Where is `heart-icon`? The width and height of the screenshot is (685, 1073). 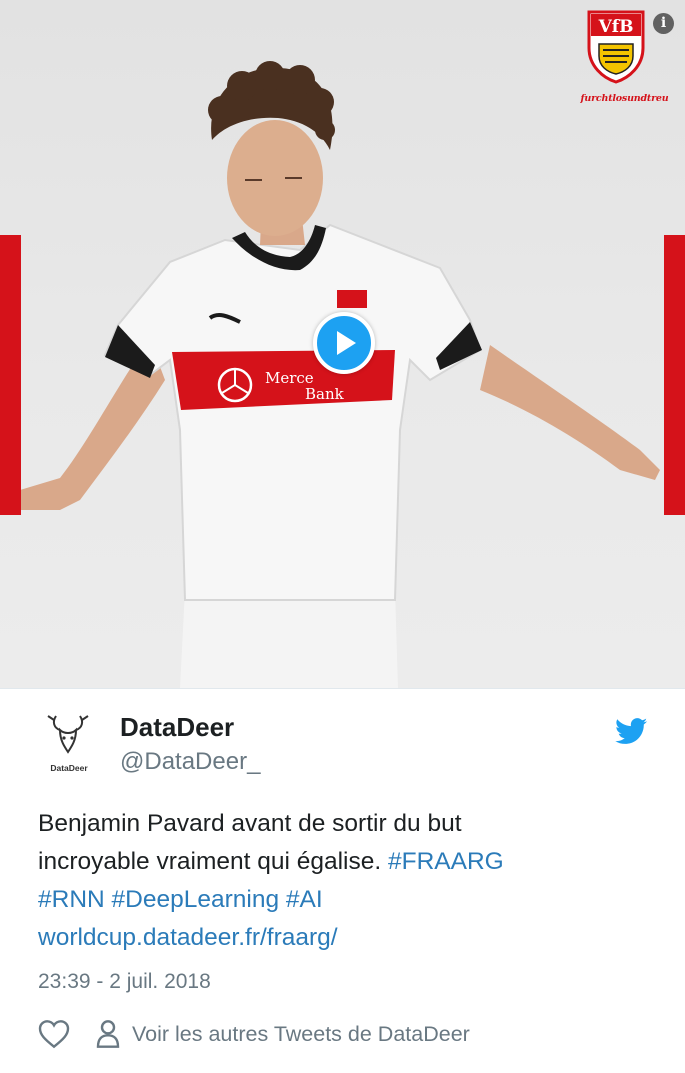 heart-icon is located at coordinates (54, 1034).